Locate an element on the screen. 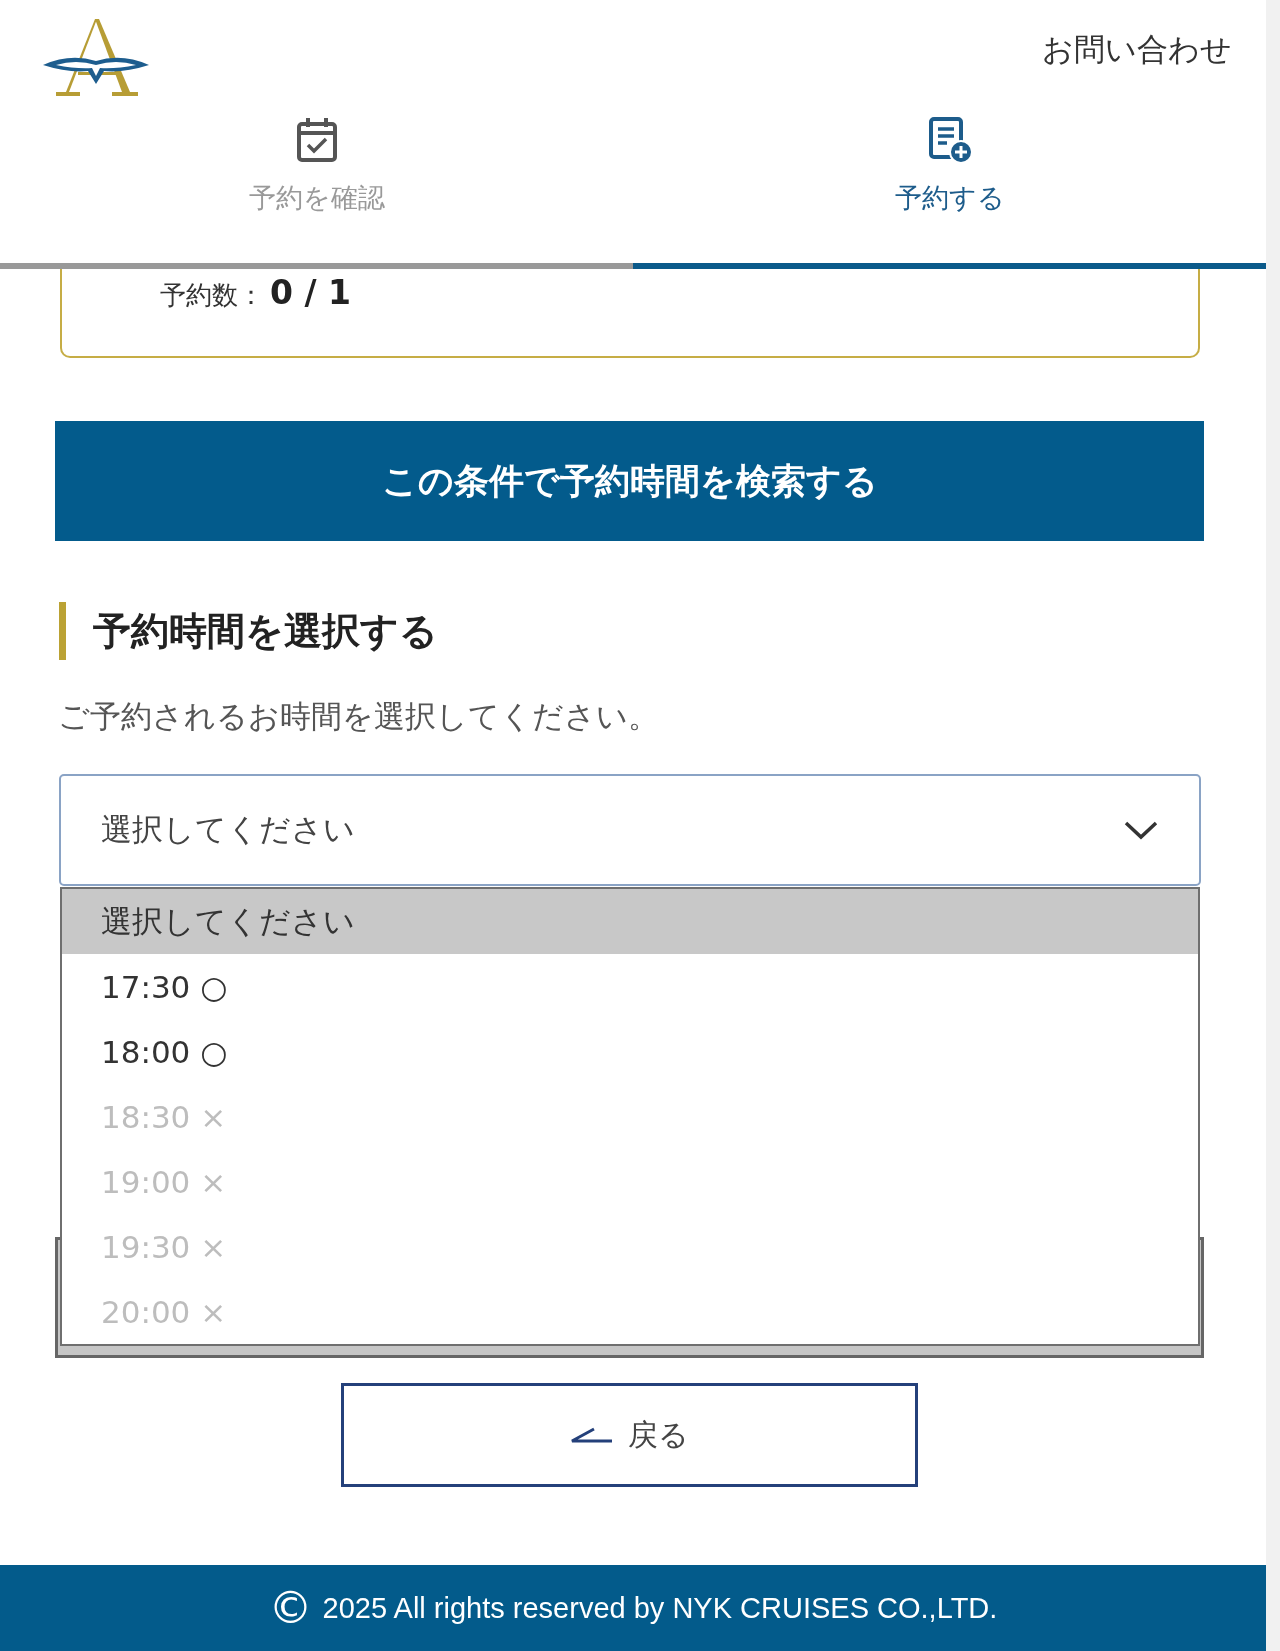  reservation-count-label: 予約数： is located at coordinates (212, 295).